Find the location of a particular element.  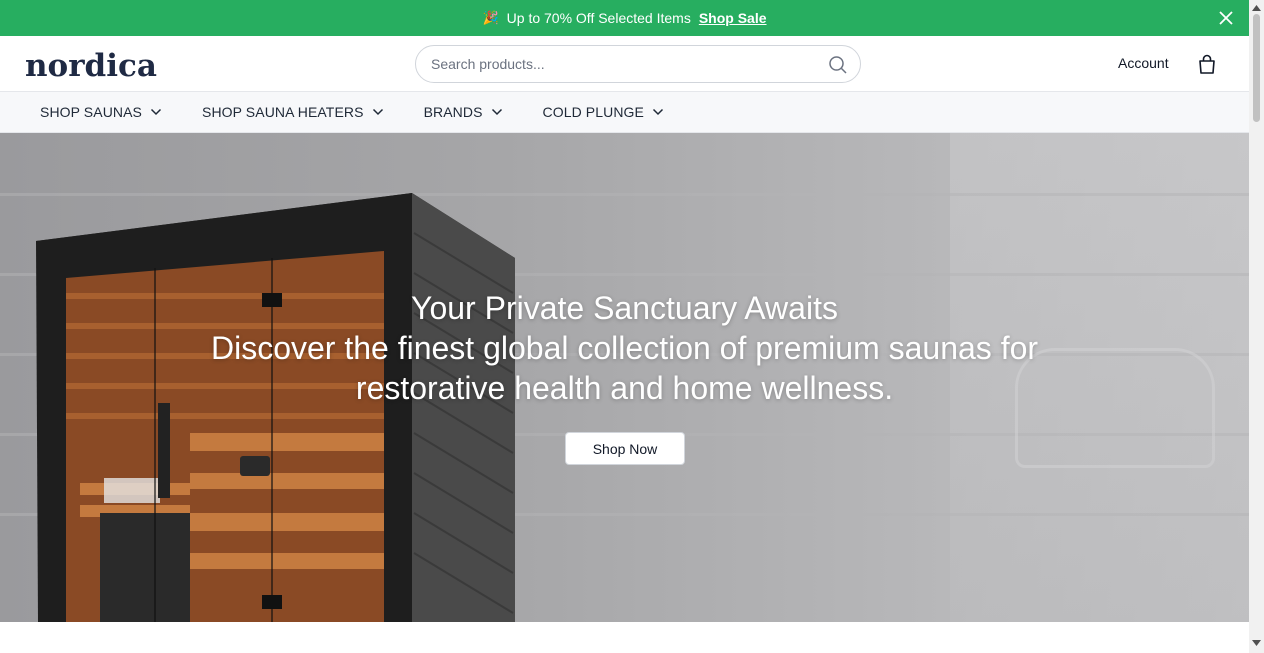

site-header: nordica Account is located at coordinates (624, 64).